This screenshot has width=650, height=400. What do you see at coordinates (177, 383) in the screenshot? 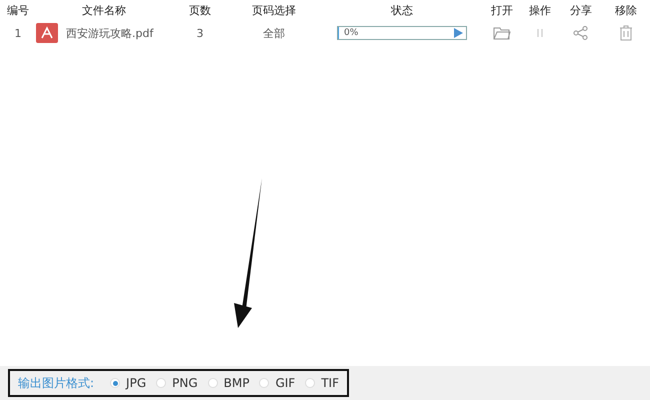
I see `format-radio: PNG` at bounding box center [177, 383].